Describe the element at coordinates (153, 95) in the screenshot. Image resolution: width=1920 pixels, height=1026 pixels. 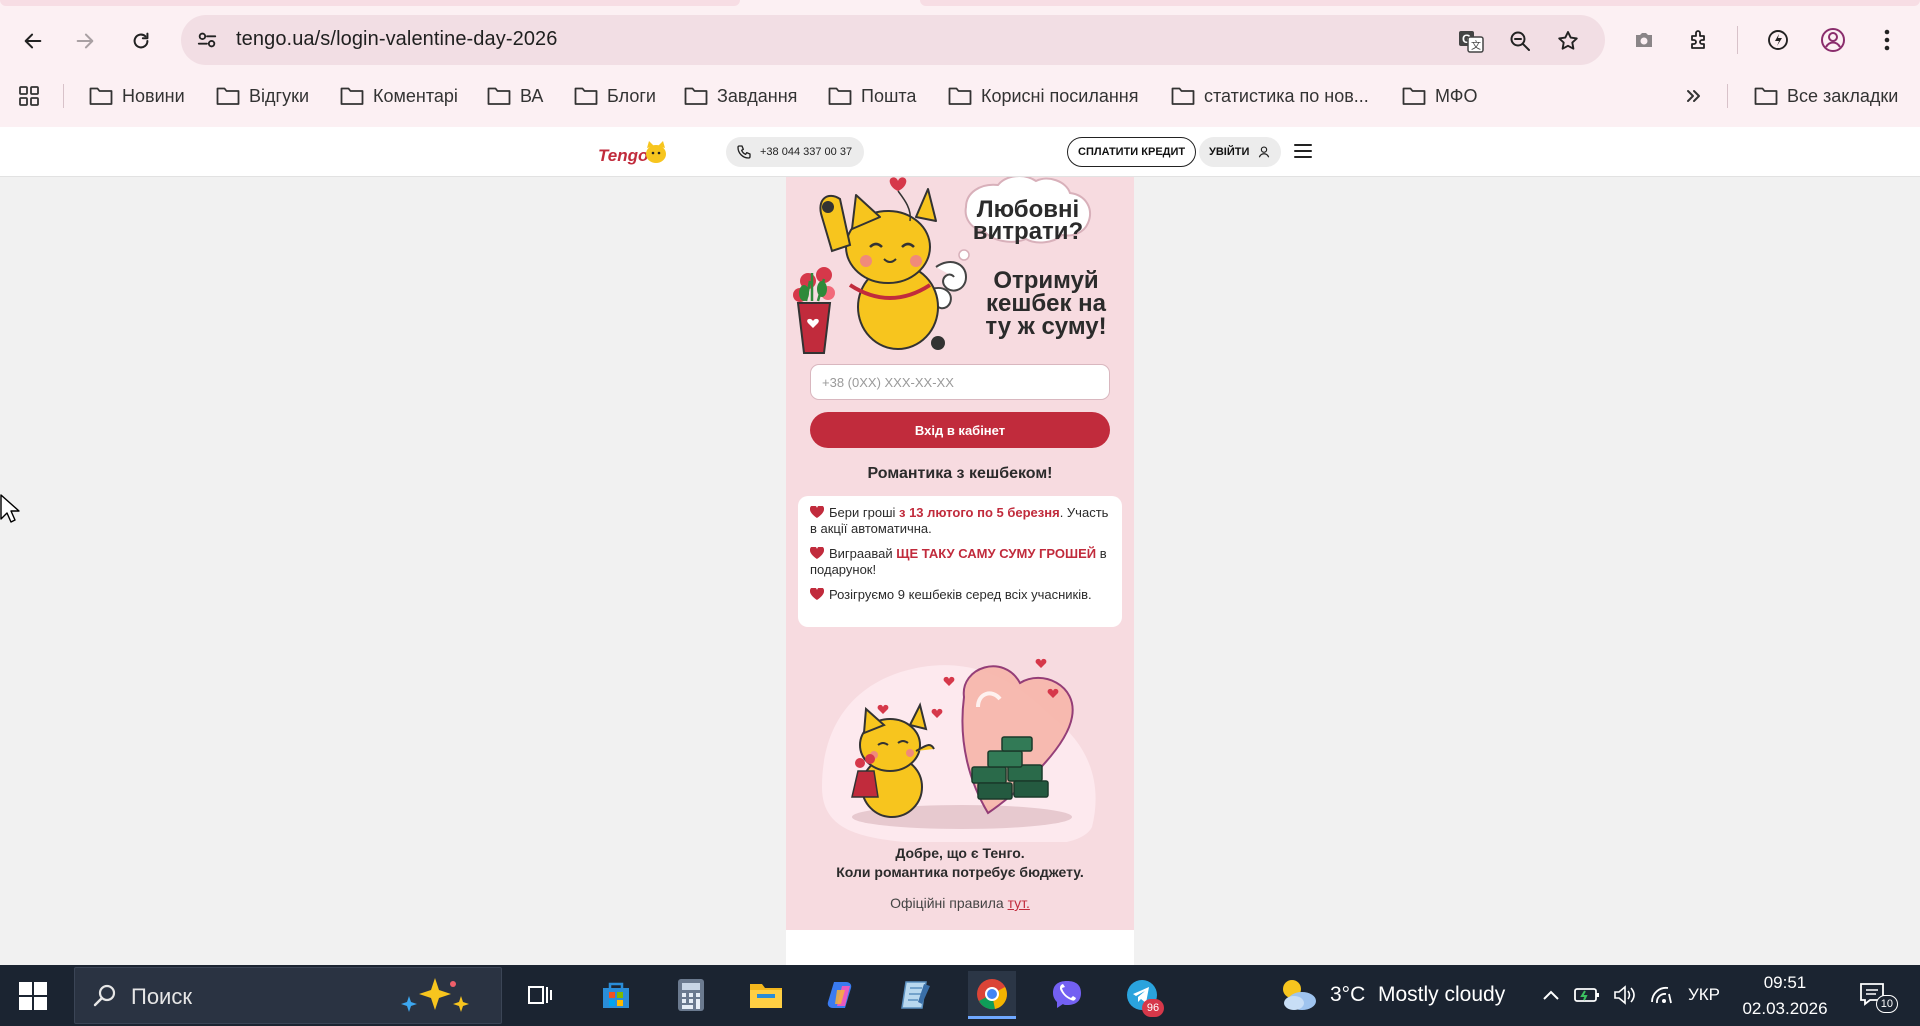
I see `bookmark-label: Новини` at that location.